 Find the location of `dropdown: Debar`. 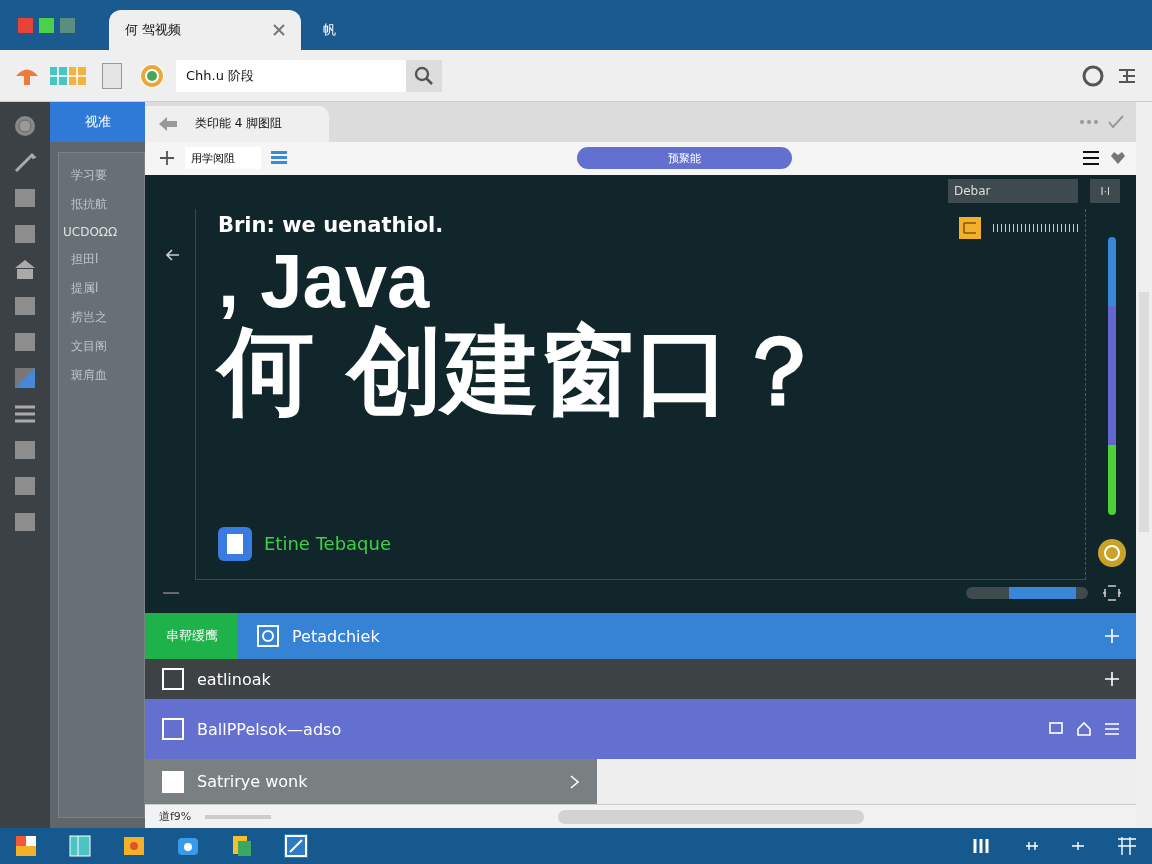

dropdown: Debar is located at coordinates (1013, 190).